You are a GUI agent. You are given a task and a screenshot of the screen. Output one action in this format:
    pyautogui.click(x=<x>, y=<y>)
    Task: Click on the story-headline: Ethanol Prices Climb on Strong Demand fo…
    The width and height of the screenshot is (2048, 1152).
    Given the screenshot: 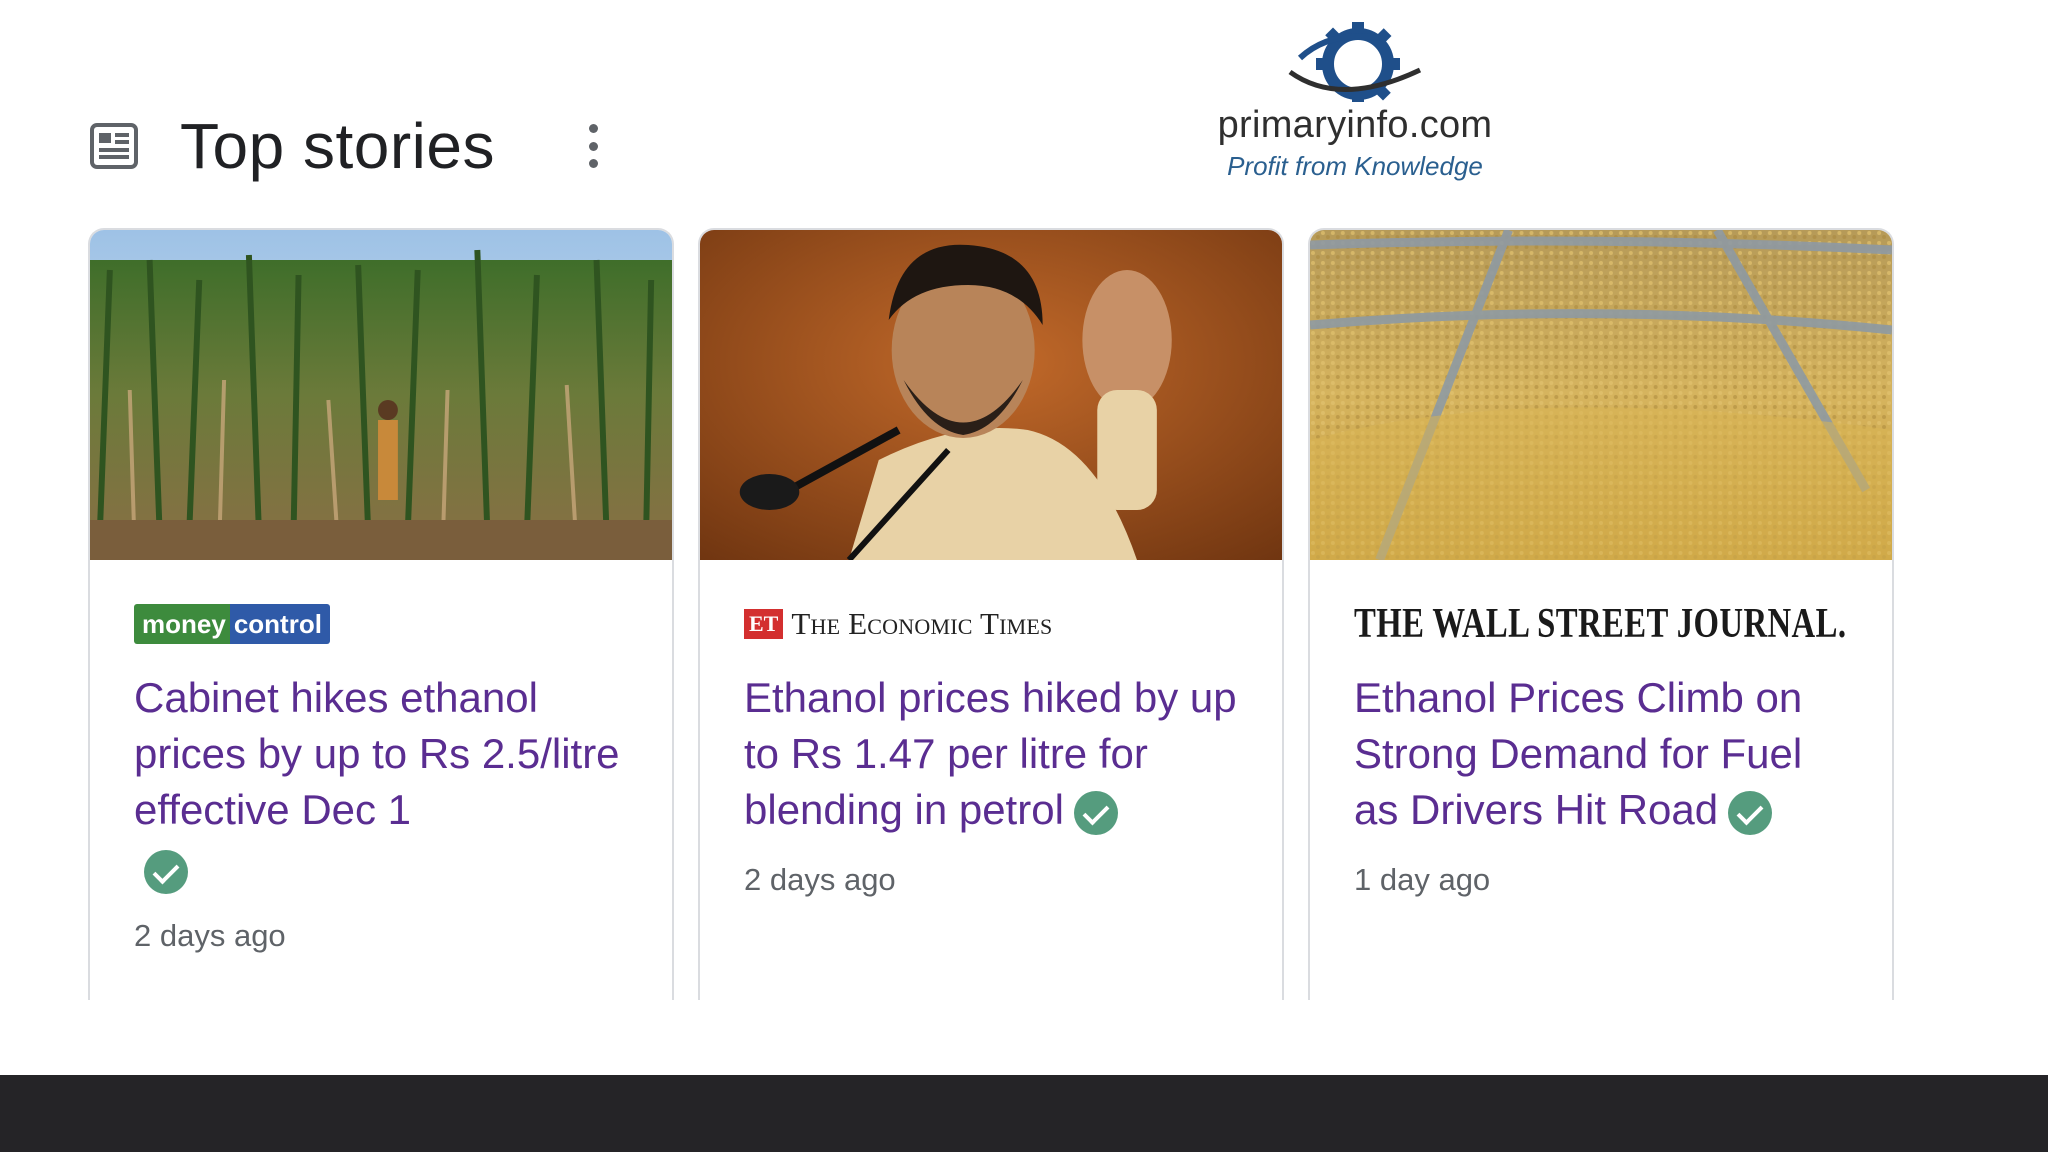 What is the action you would take?
    pyautogui.click(x=1604, y=754)
    